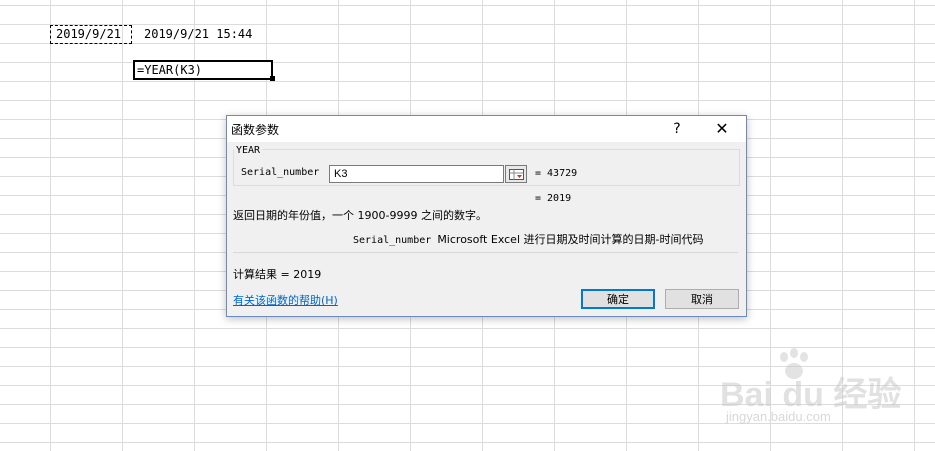  I want to click on function-name-label: YEAR, so click(248, 150).